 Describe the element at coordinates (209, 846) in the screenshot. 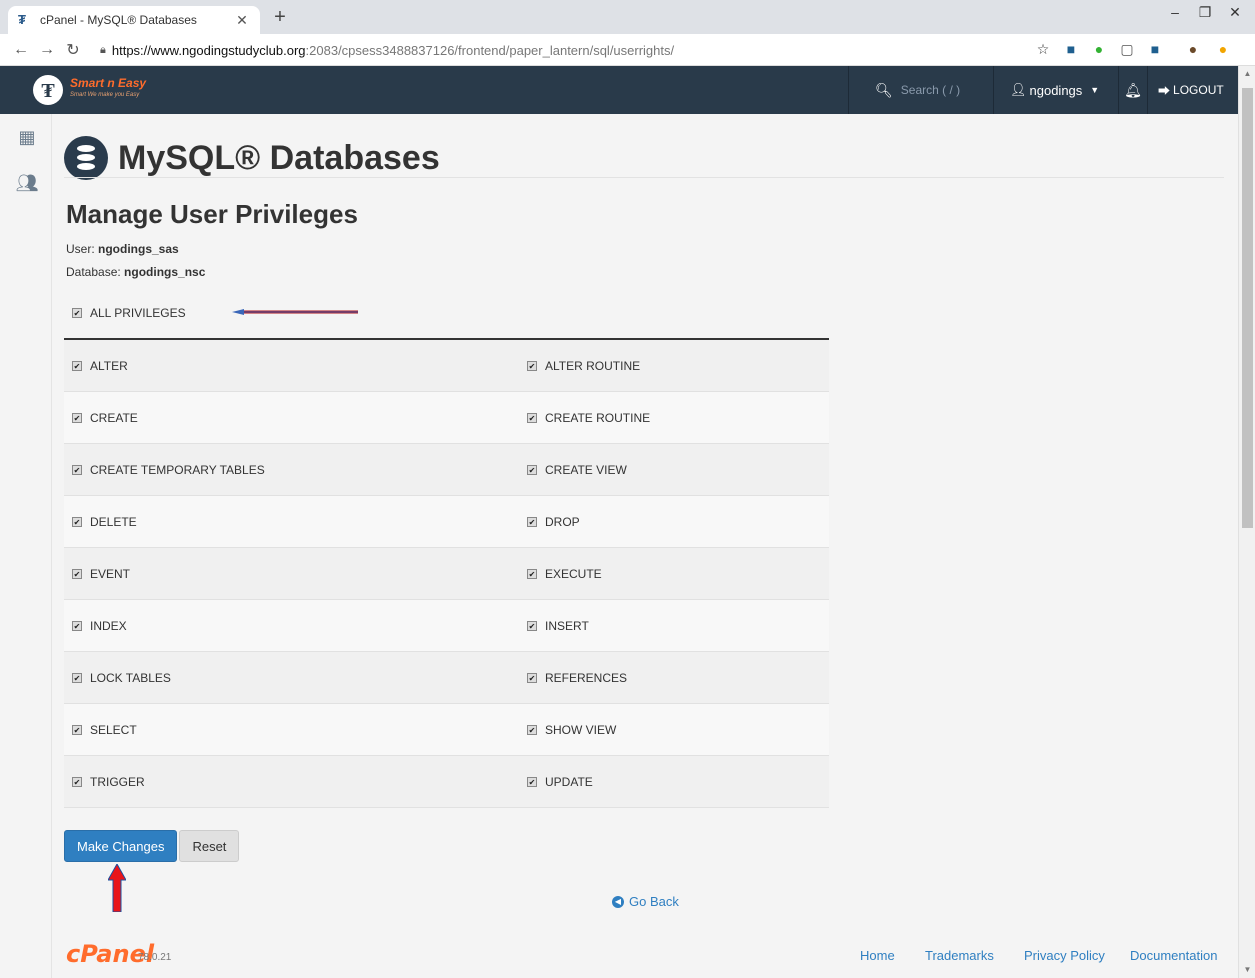

I see `reset-button: Reset` at that location.